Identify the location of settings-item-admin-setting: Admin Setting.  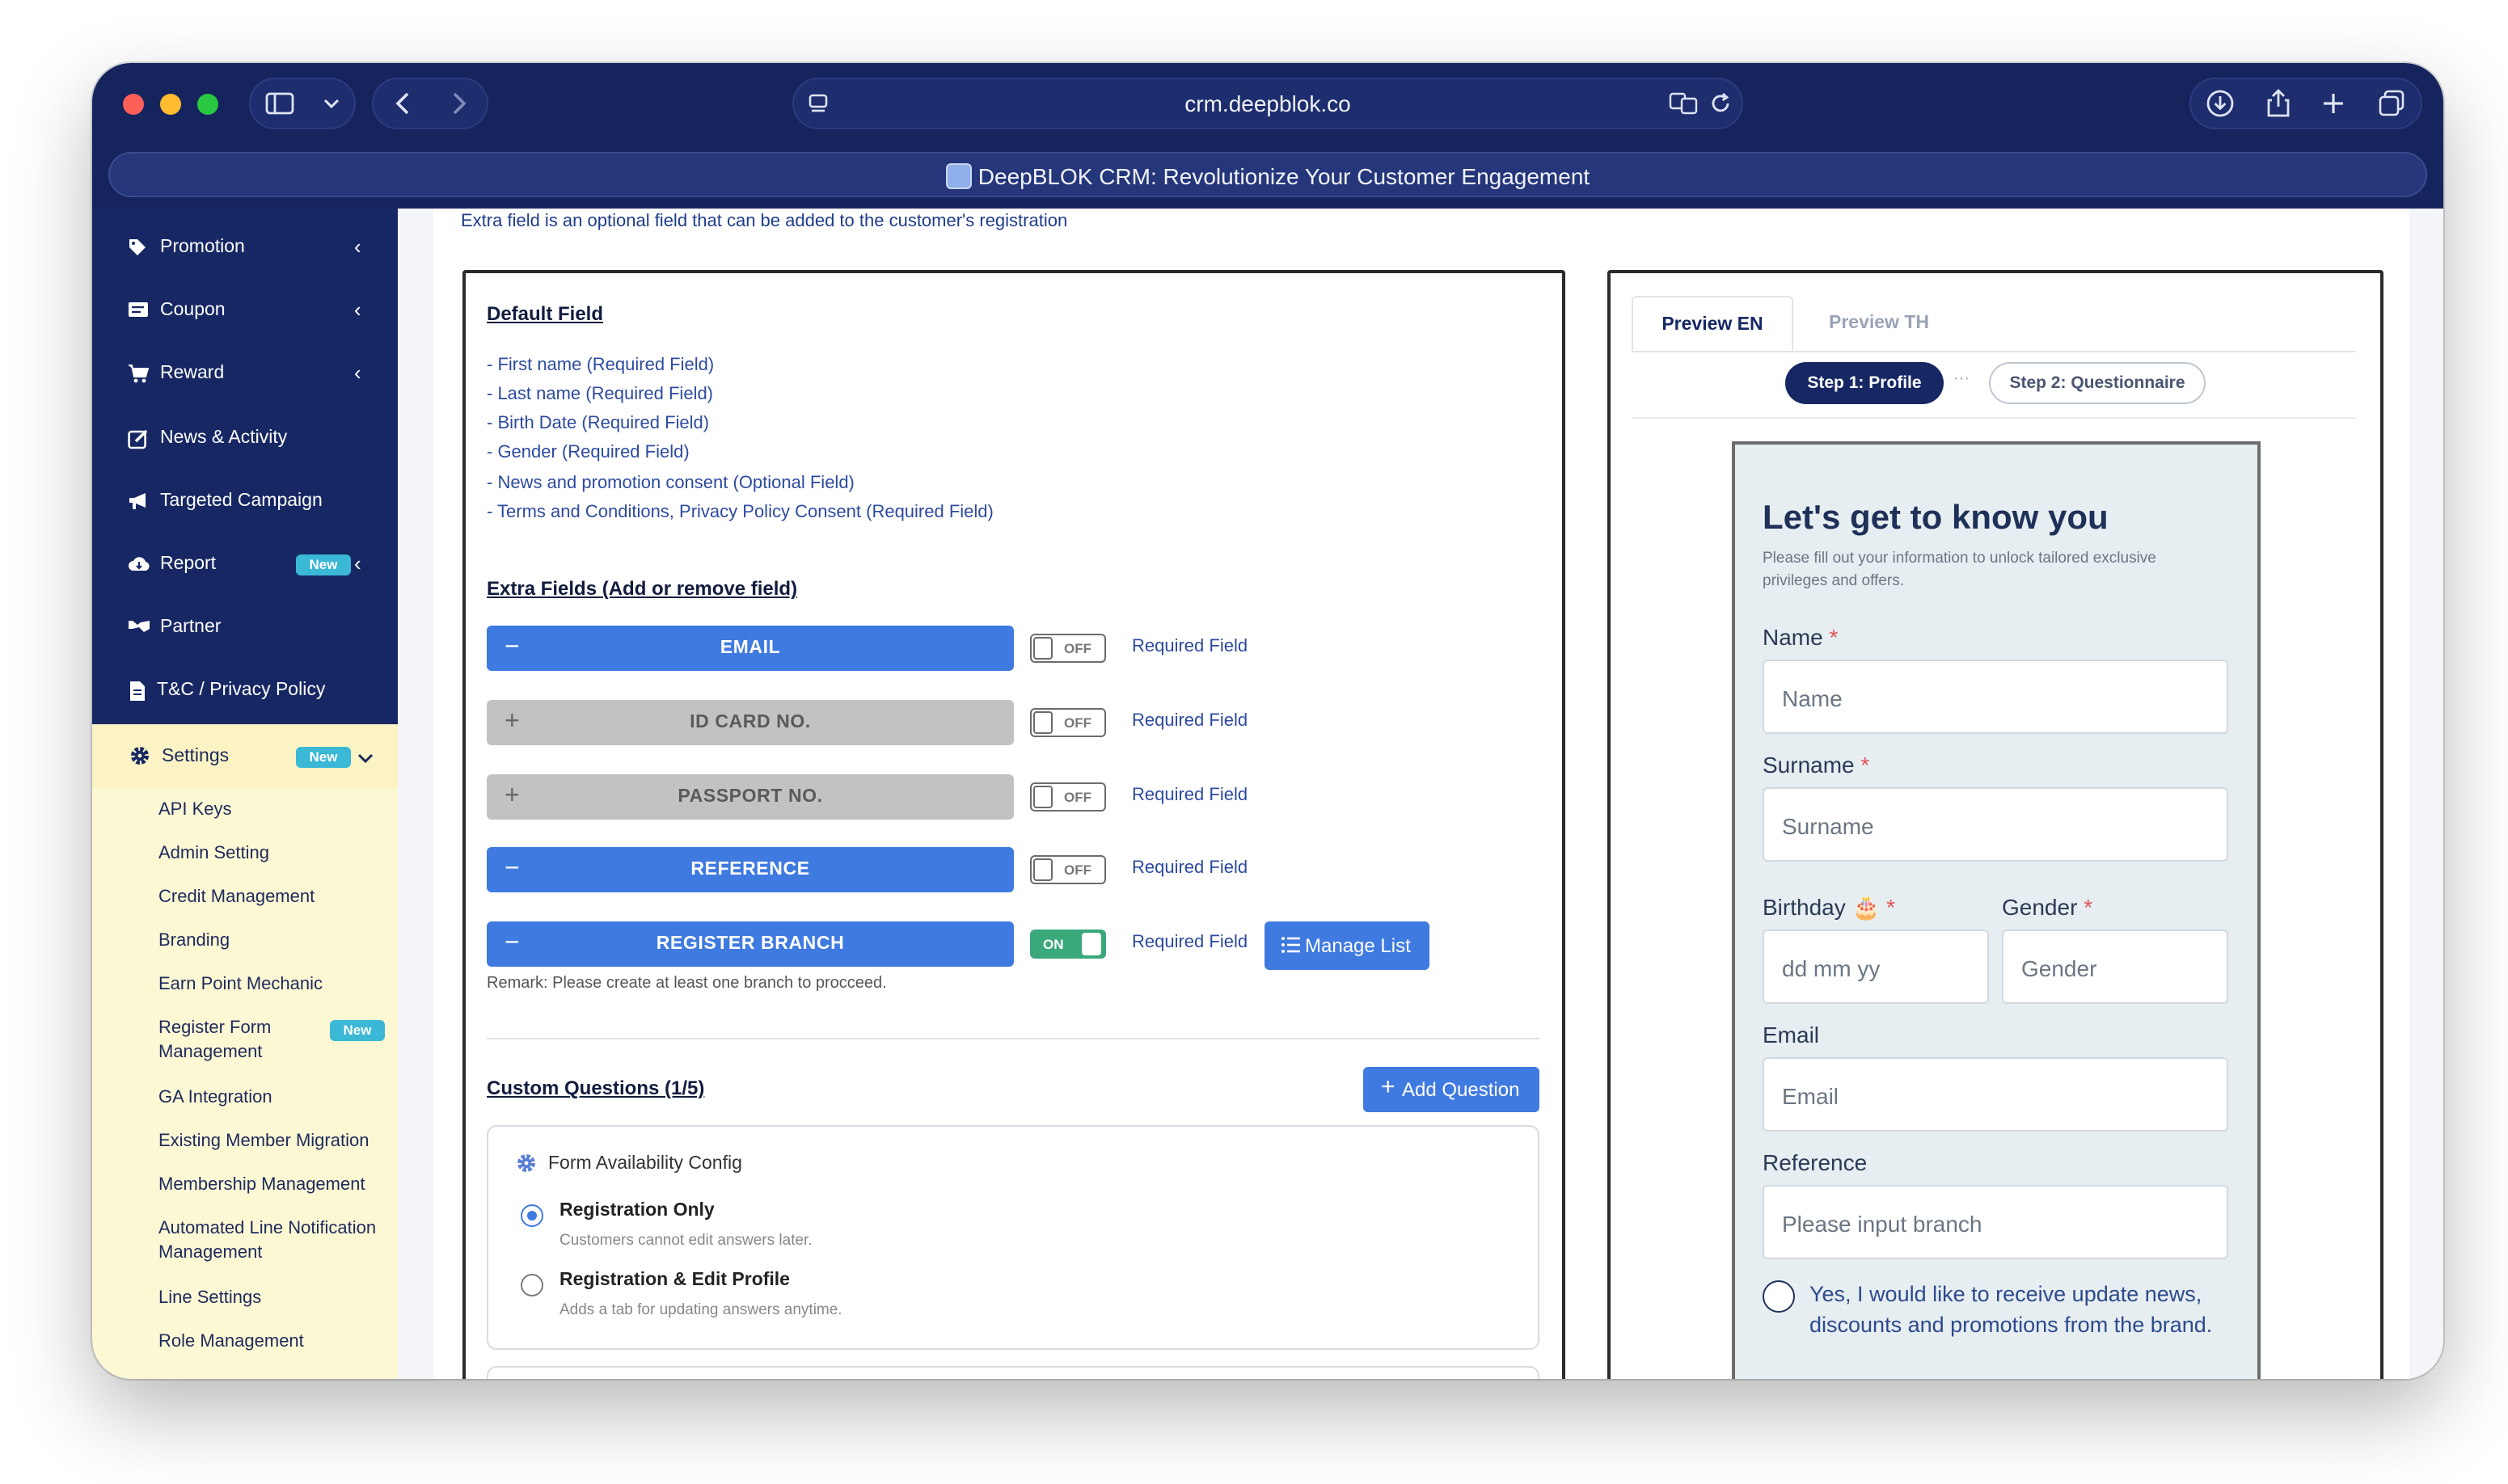
(213, 854).